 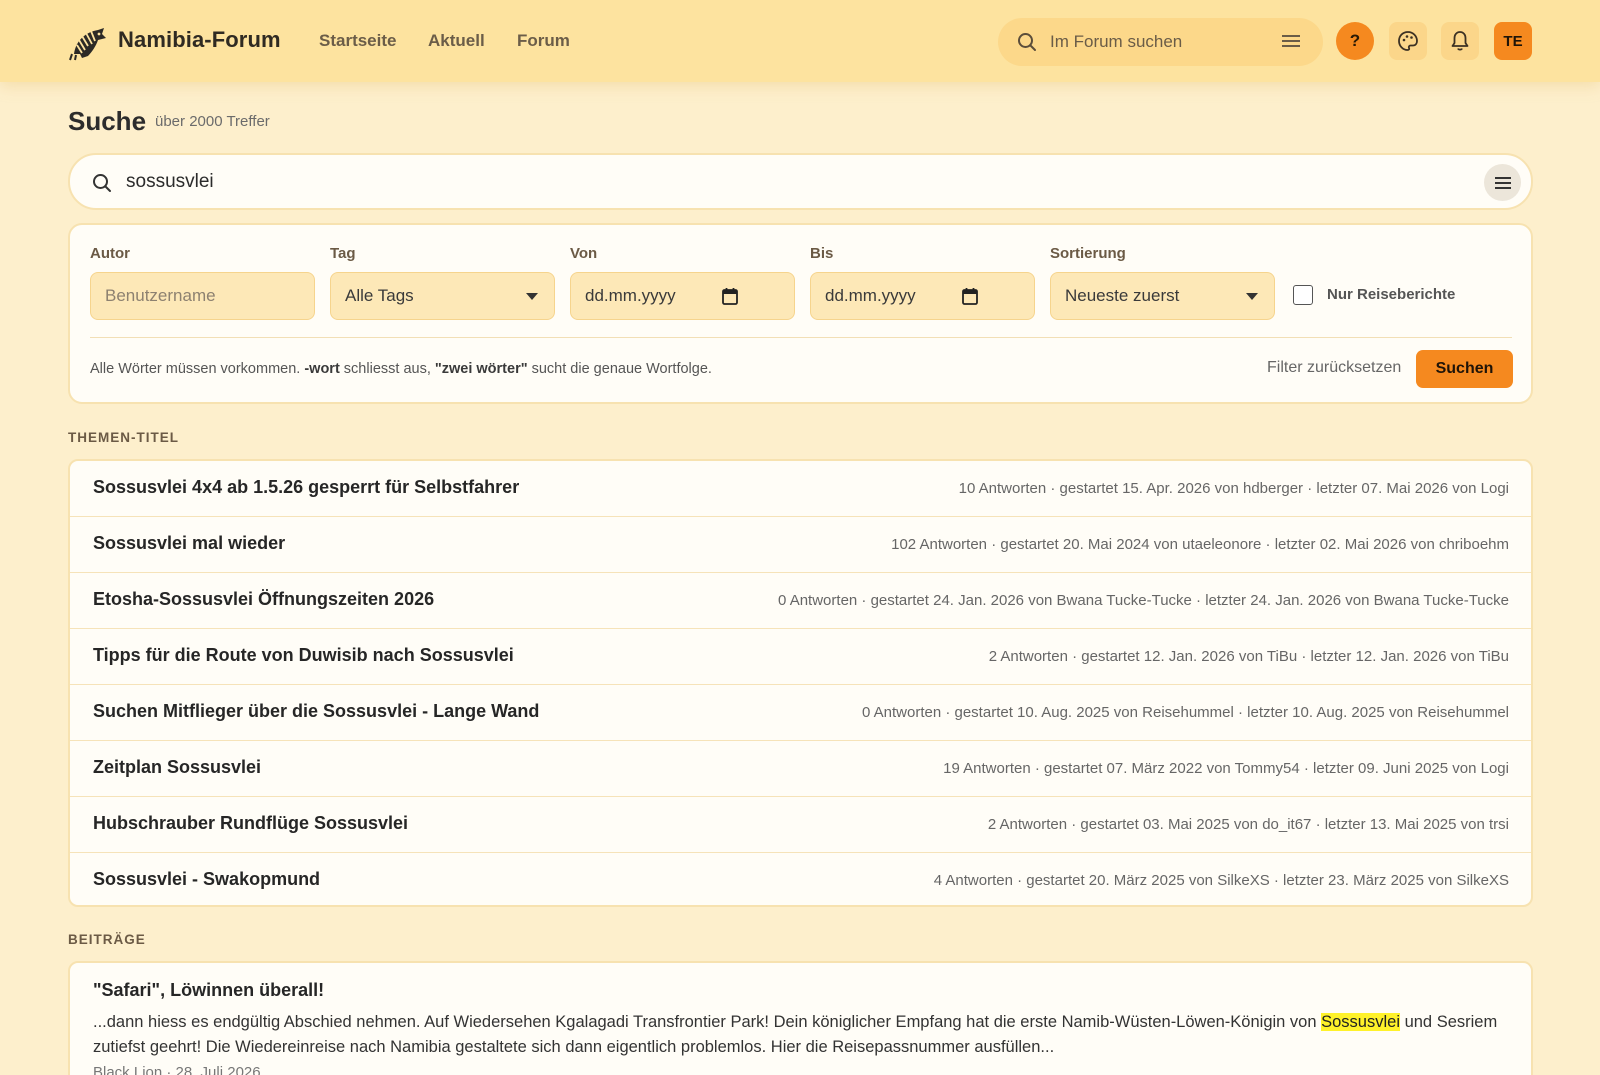 I want to click on tag-label: Tag, so click(x=343, y=253).